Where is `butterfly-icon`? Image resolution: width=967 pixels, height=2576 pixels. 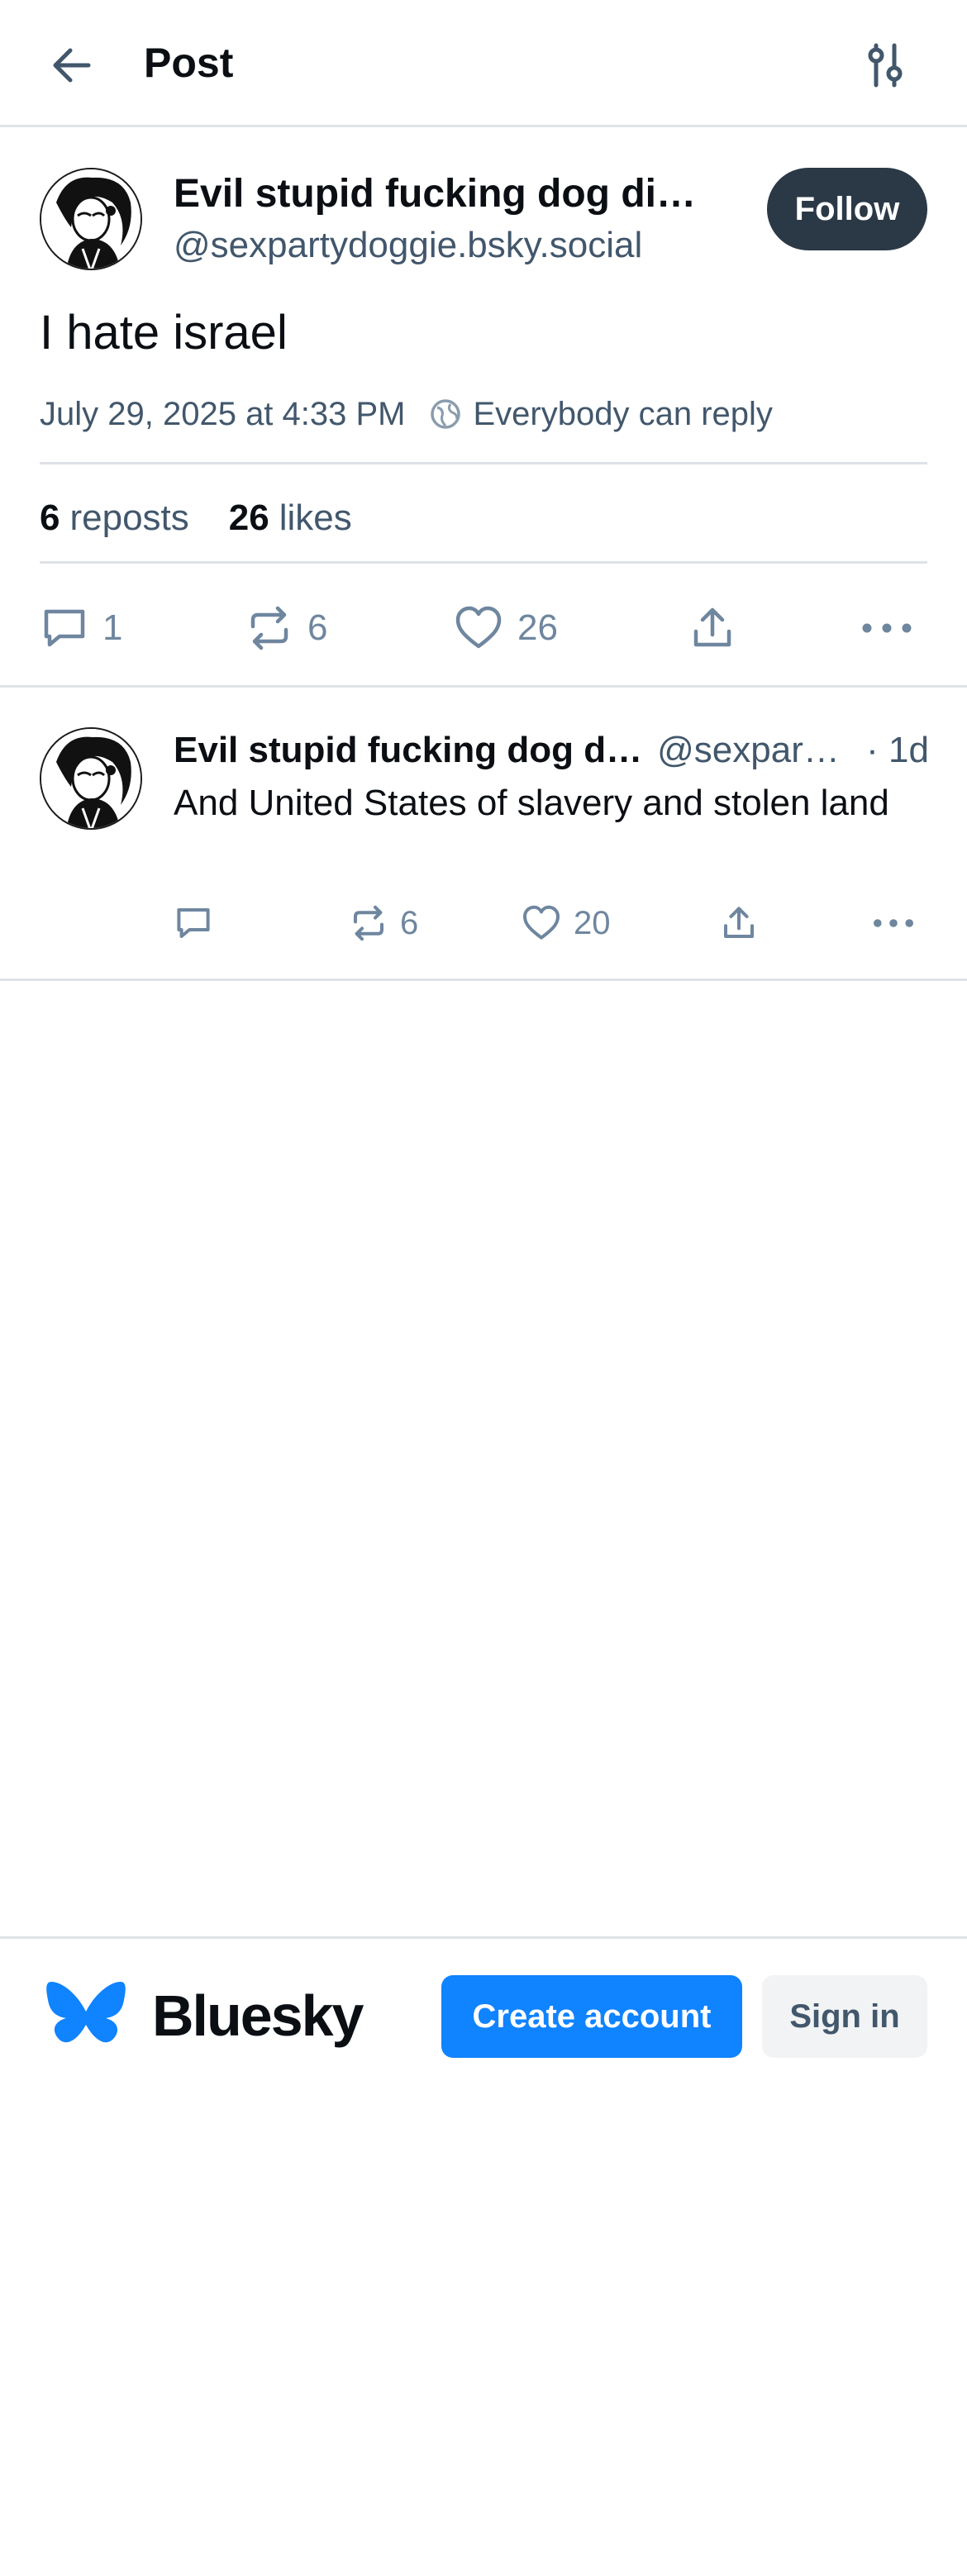
butterfly-icon is located at coordinates (86, 2012).